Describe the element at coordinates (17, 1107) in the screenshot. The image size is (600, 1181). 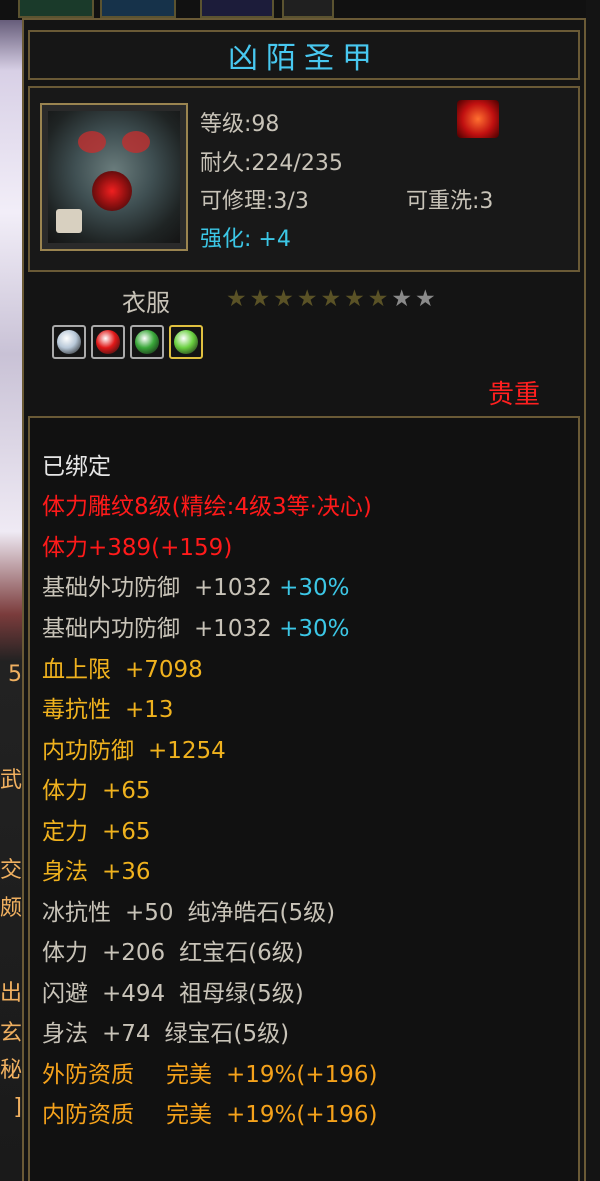
I see `side-char-8: ]` at that location.